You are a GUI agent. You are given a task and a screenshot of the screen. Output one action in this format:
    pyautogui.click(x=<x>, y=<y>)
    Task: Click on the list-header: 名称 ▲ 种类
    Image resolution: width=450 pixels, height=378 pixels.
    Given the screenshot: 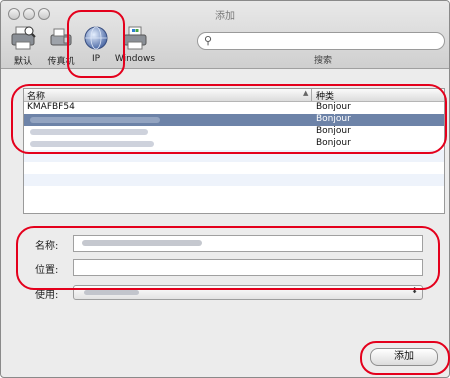 What is the action you would take?
    pyautogui.click(x=234, y=95)
    